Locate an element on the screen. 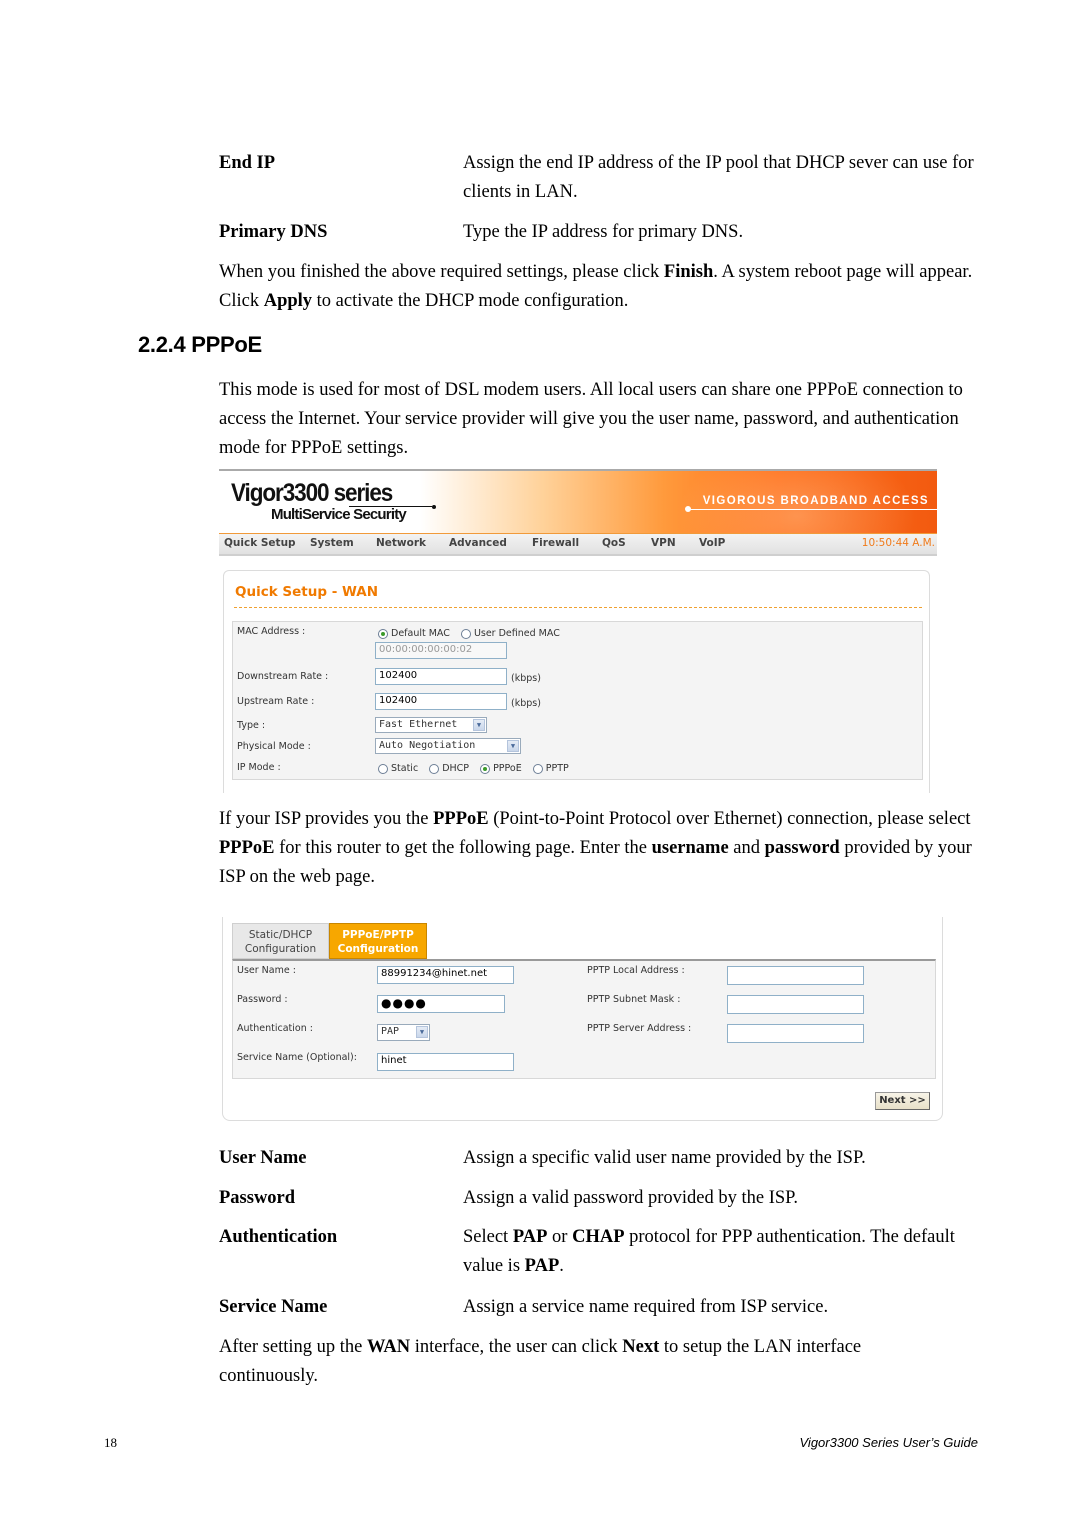 This screenshot has width=1080, height=1528. user-name-label: User Name : is located at coordinates (266, 970).